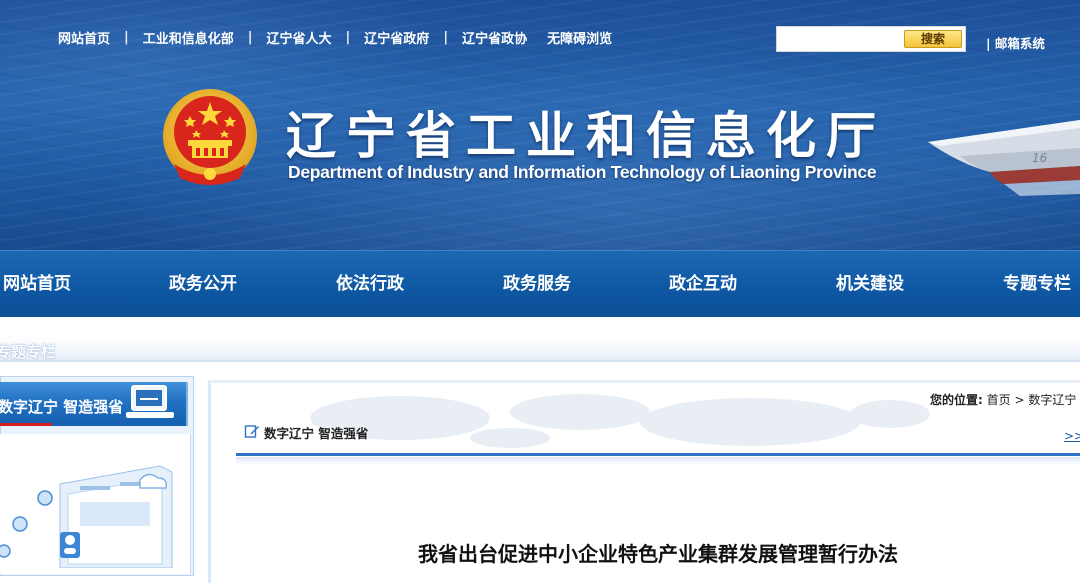 This screenshot has width=1080, height=583. Describe the element at coordinates (1015, 42) in the screenshot. I see `mail-system-link: | 邮箱系统` at that location.